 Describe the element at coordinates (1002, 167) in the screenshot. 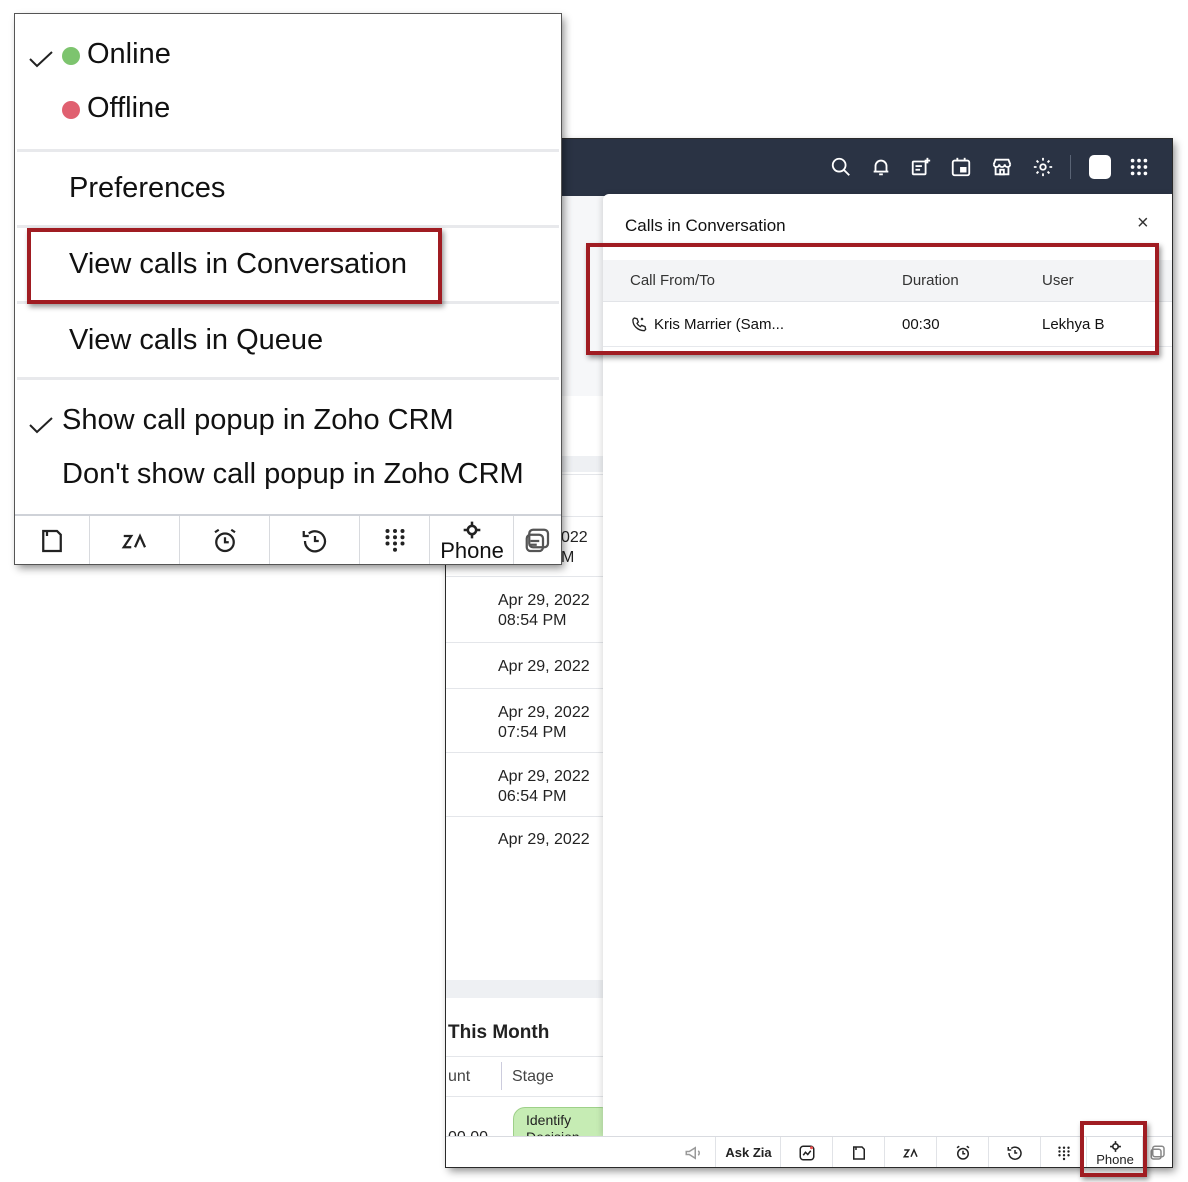

I see `marketplace-icon` at that location.